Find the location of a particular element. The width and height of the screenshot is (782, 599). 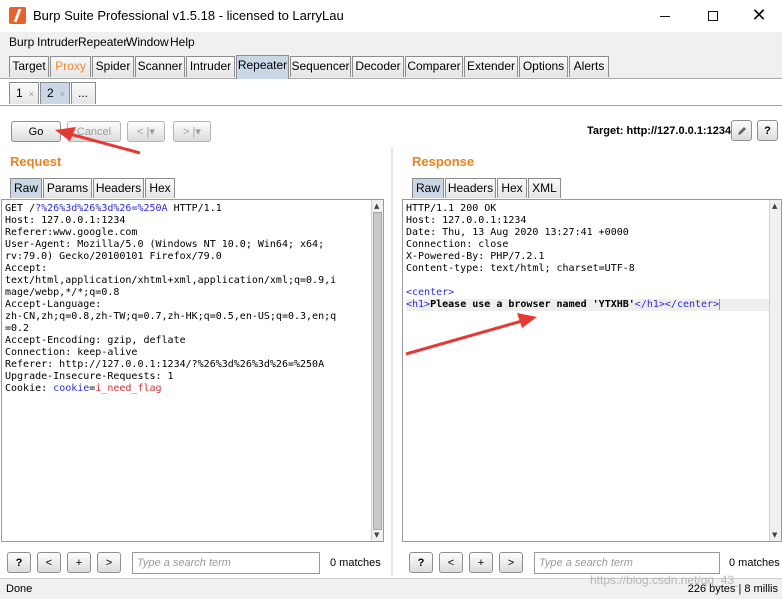

cookie-value: i_need_flag is located at coordinates (128, 388).